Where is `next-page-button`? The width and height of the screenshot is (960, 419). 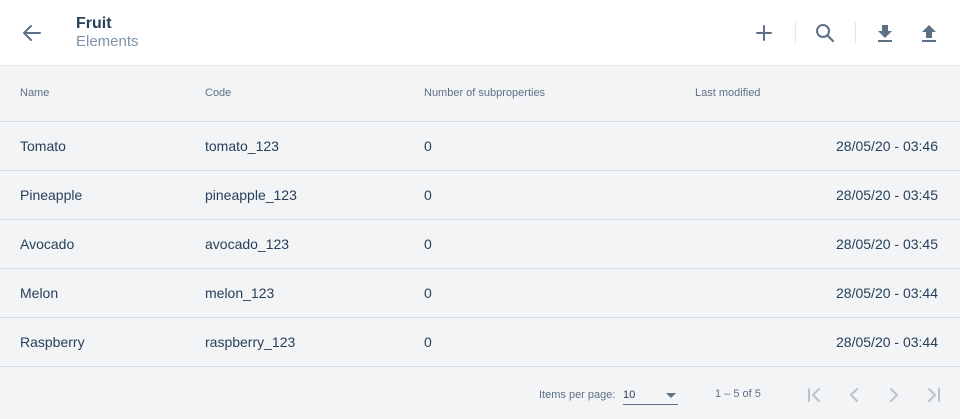
next-page-button is located at coordinates (894, 395).